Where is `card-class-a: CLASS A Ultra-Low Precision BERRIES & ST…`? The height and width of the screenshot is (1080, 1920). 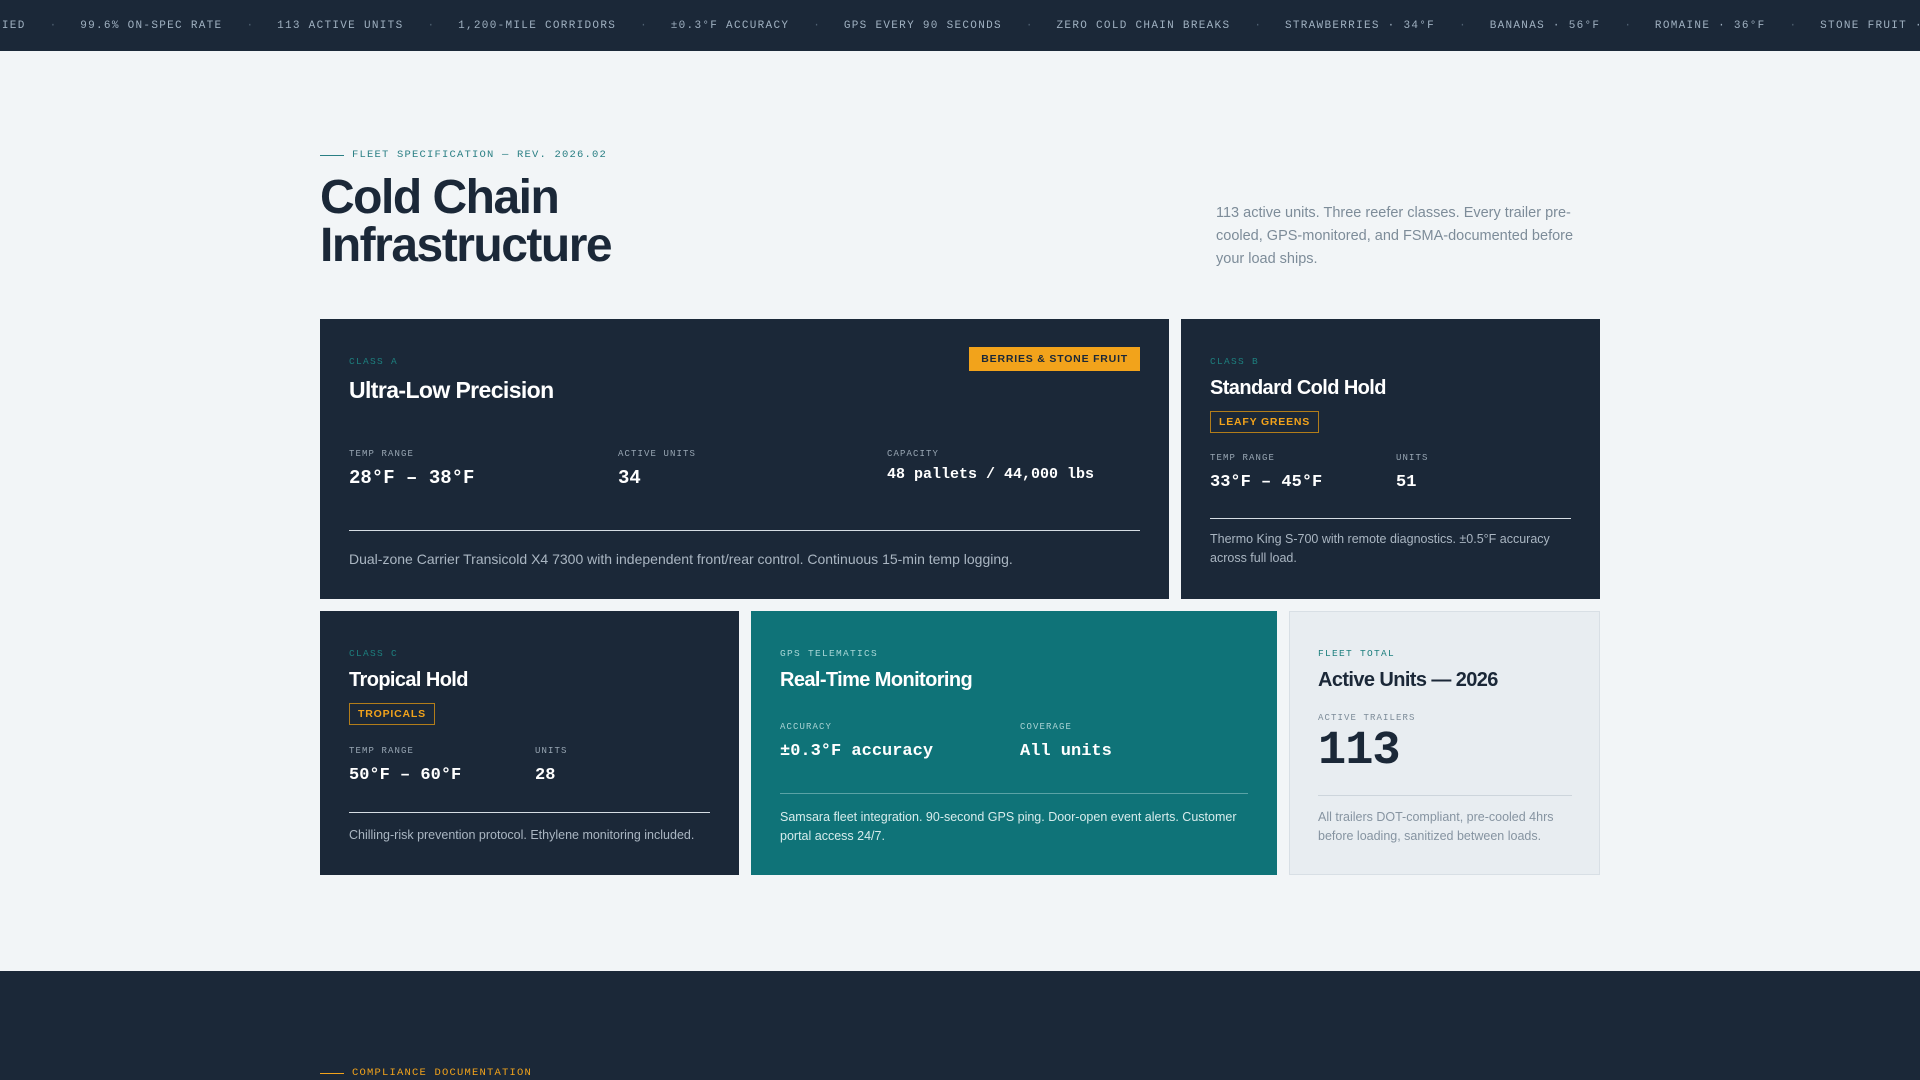 card-class-a: CLASS A Ultra-Low Precision BERRIES & ST… is located at coordinates (744, 459).